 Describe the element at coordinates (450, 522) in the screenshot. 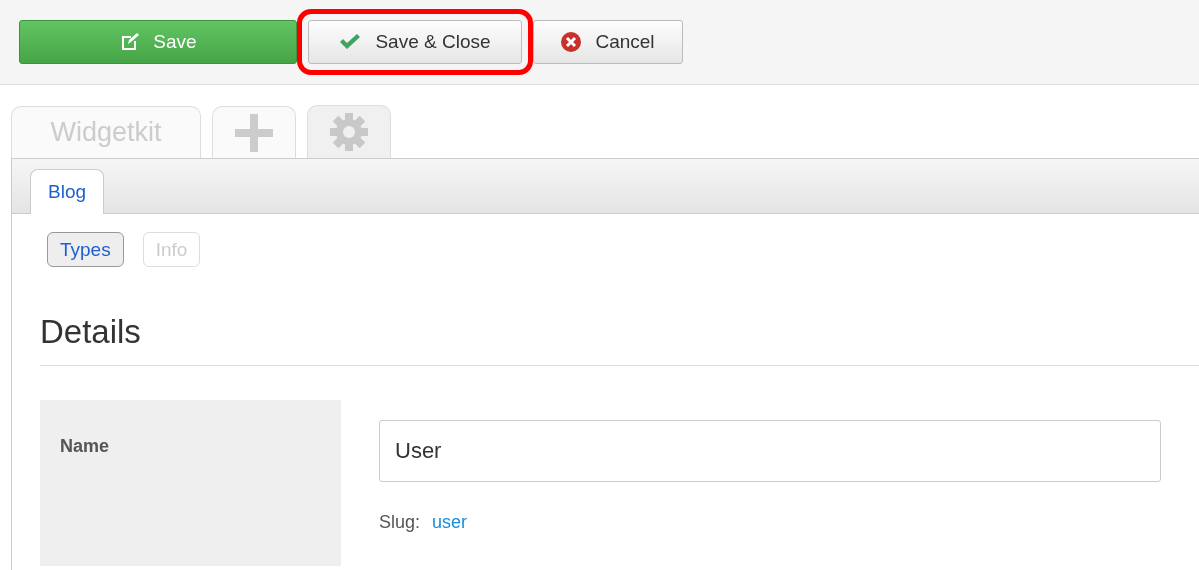

I see `slug-link: user` at that location.